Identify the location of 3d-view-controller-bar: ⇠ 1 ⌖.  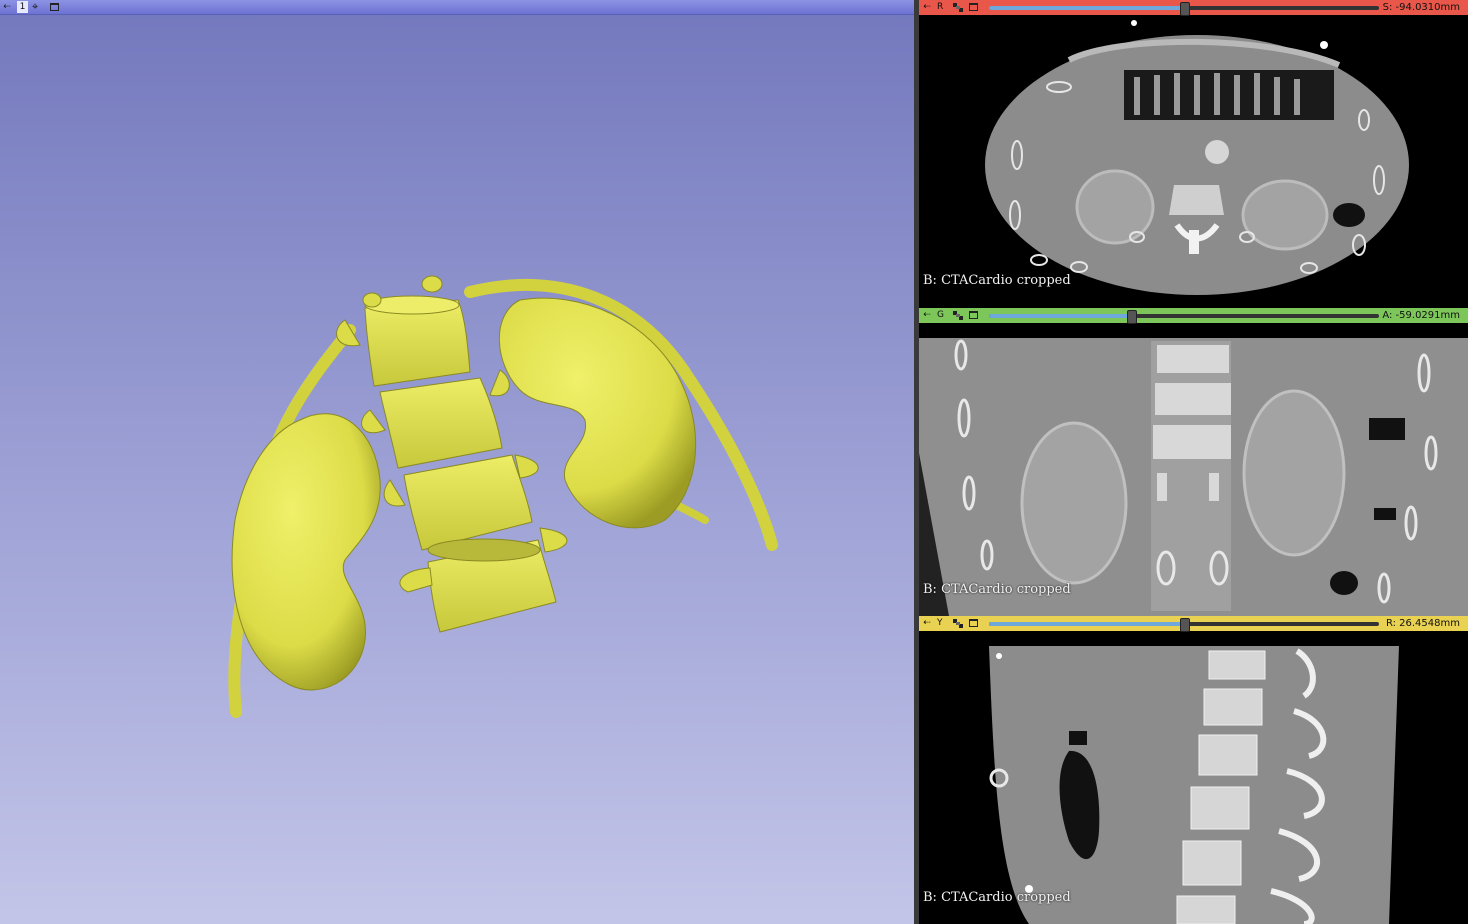
(457, 7).